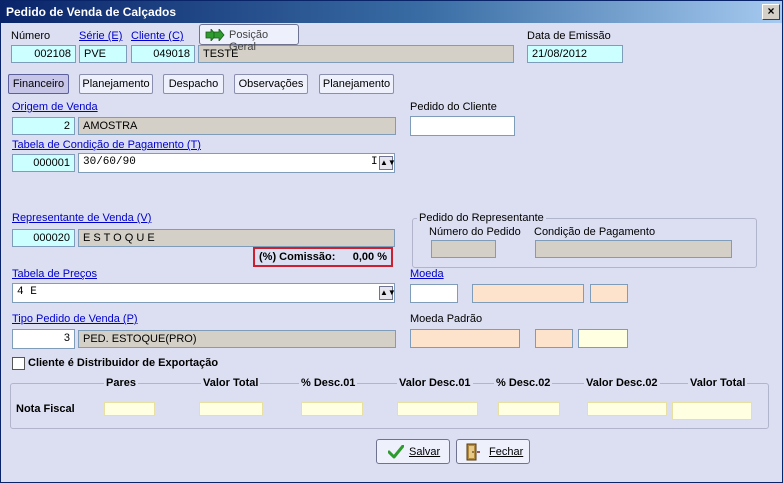 The width and height of the screenshot is (783, 483). I want to click on tab-planejamento-2: Planejamento, so click(356, 84).